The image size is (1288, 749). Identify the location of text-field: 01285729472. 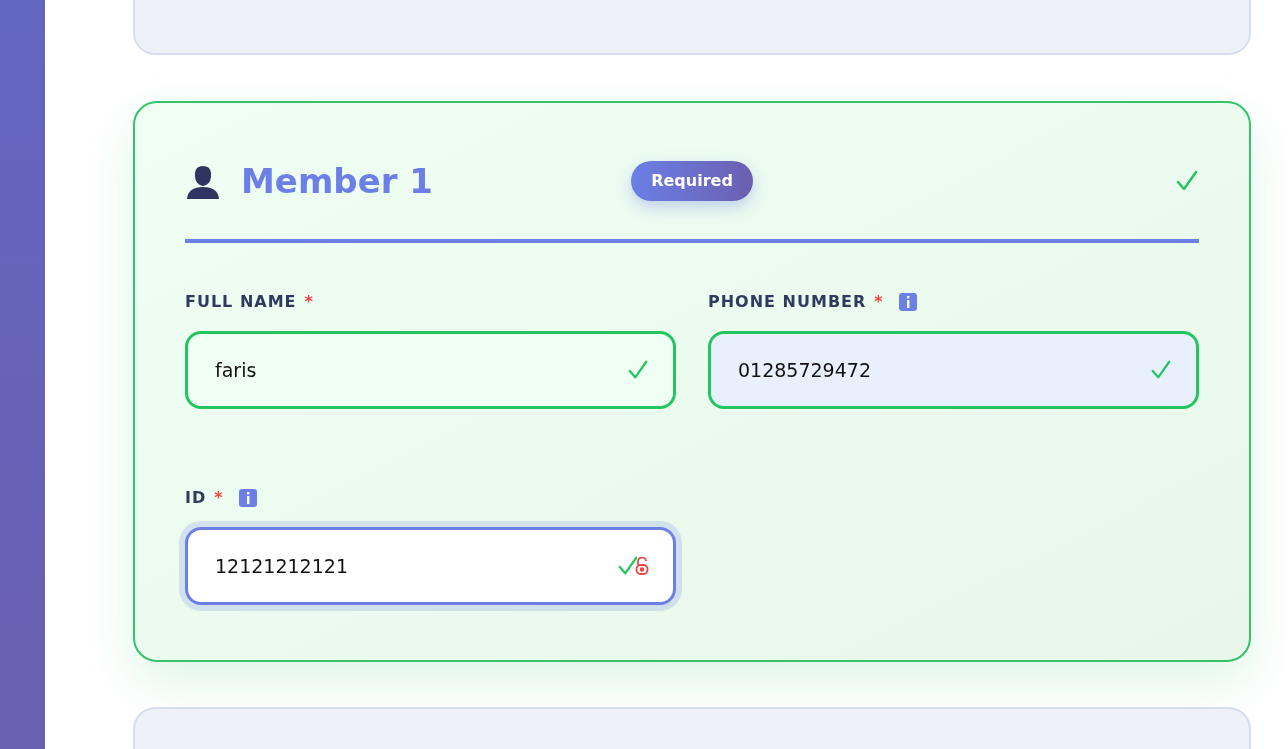
(953, 370).